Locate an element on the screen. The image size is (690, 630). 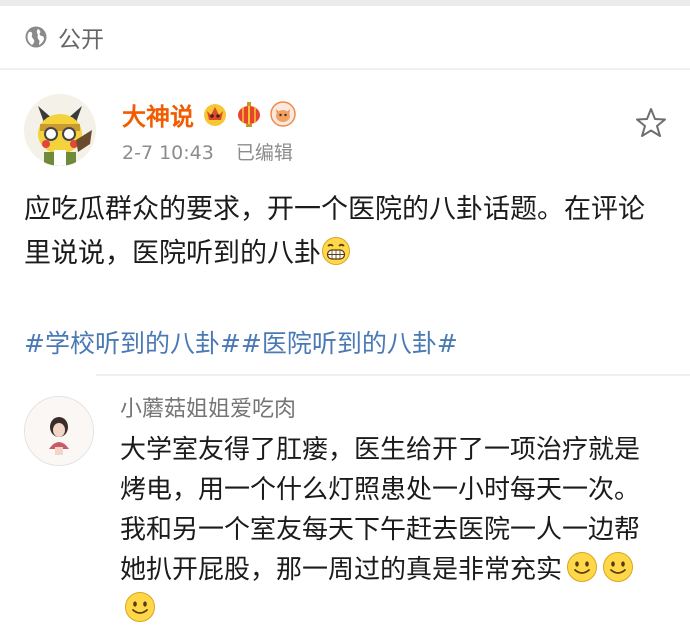
commenter-avatar is located at coordinates (59, 431).